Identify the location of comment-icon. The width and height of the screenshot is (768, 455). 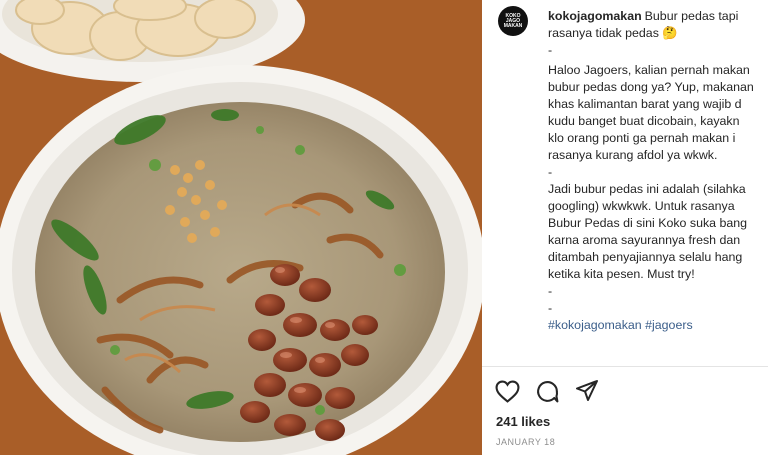
(547, 391).